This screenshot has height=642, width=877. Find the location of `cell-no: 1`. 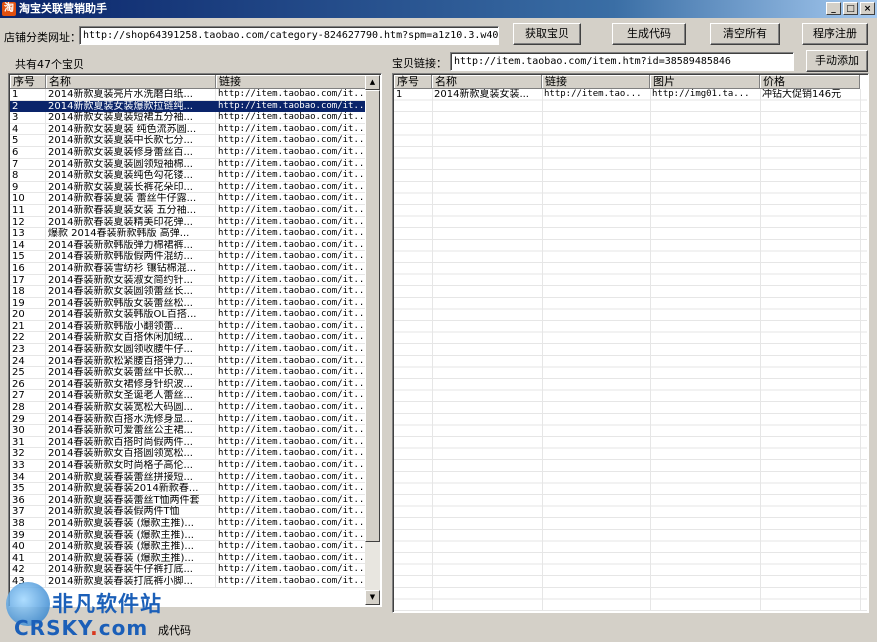

cell-no: 1 is located at coordinates (28, 95).